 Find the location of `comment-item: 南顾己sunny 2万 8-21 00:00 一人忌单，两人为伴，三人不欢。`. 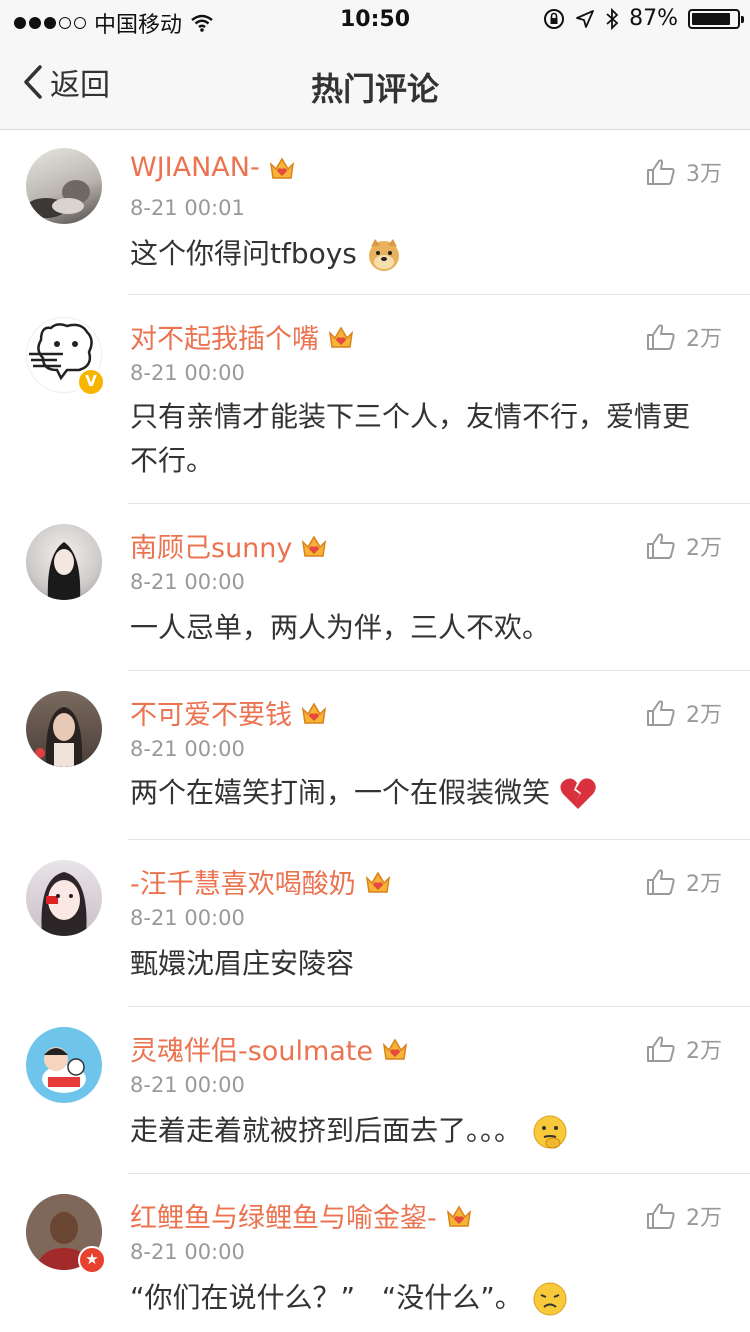

comment-item: 南顾己sunny 2万 8-21 00:00 一人忌单，两人为伴，三人不欢。 is located at coordinates (375, 587).